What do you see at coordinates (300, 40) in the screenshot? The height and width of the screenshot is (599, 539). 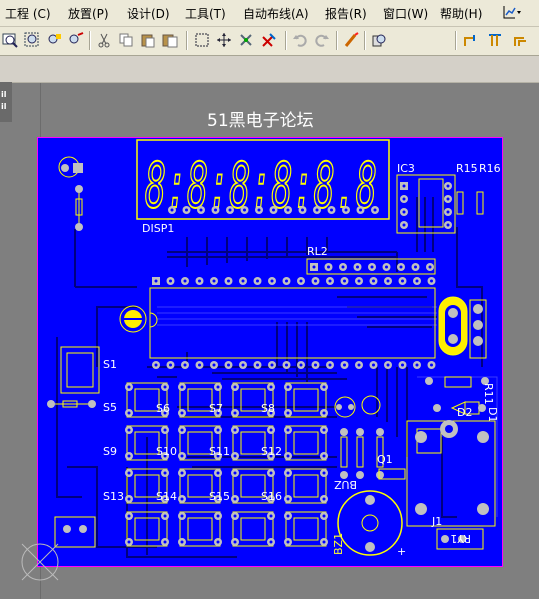 I see `undo-icon` at bounding box center [300, 40].